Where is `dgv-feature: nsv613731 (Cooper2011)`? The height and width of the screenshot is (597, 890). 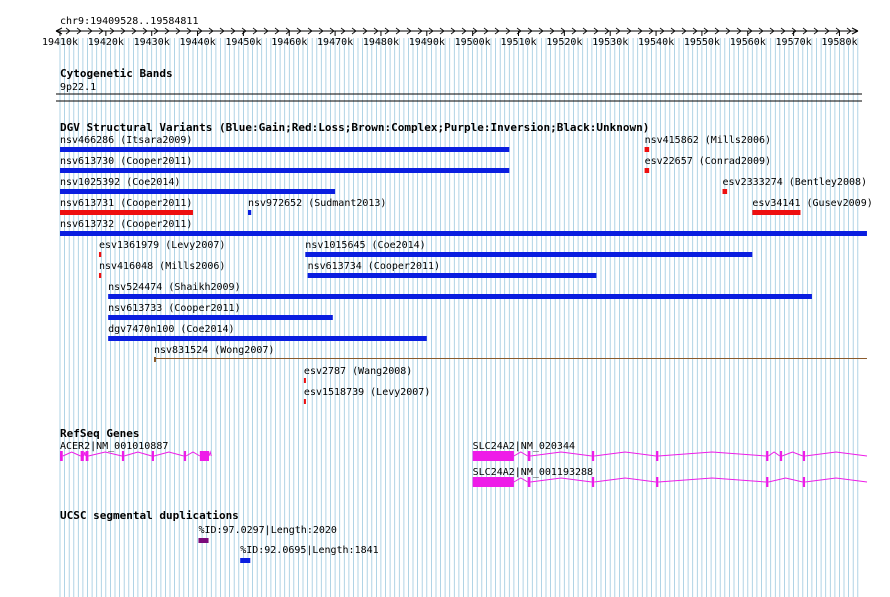 dgv-feature: nsv613731 (Cooper2011) is located at coordinates (126, 206).